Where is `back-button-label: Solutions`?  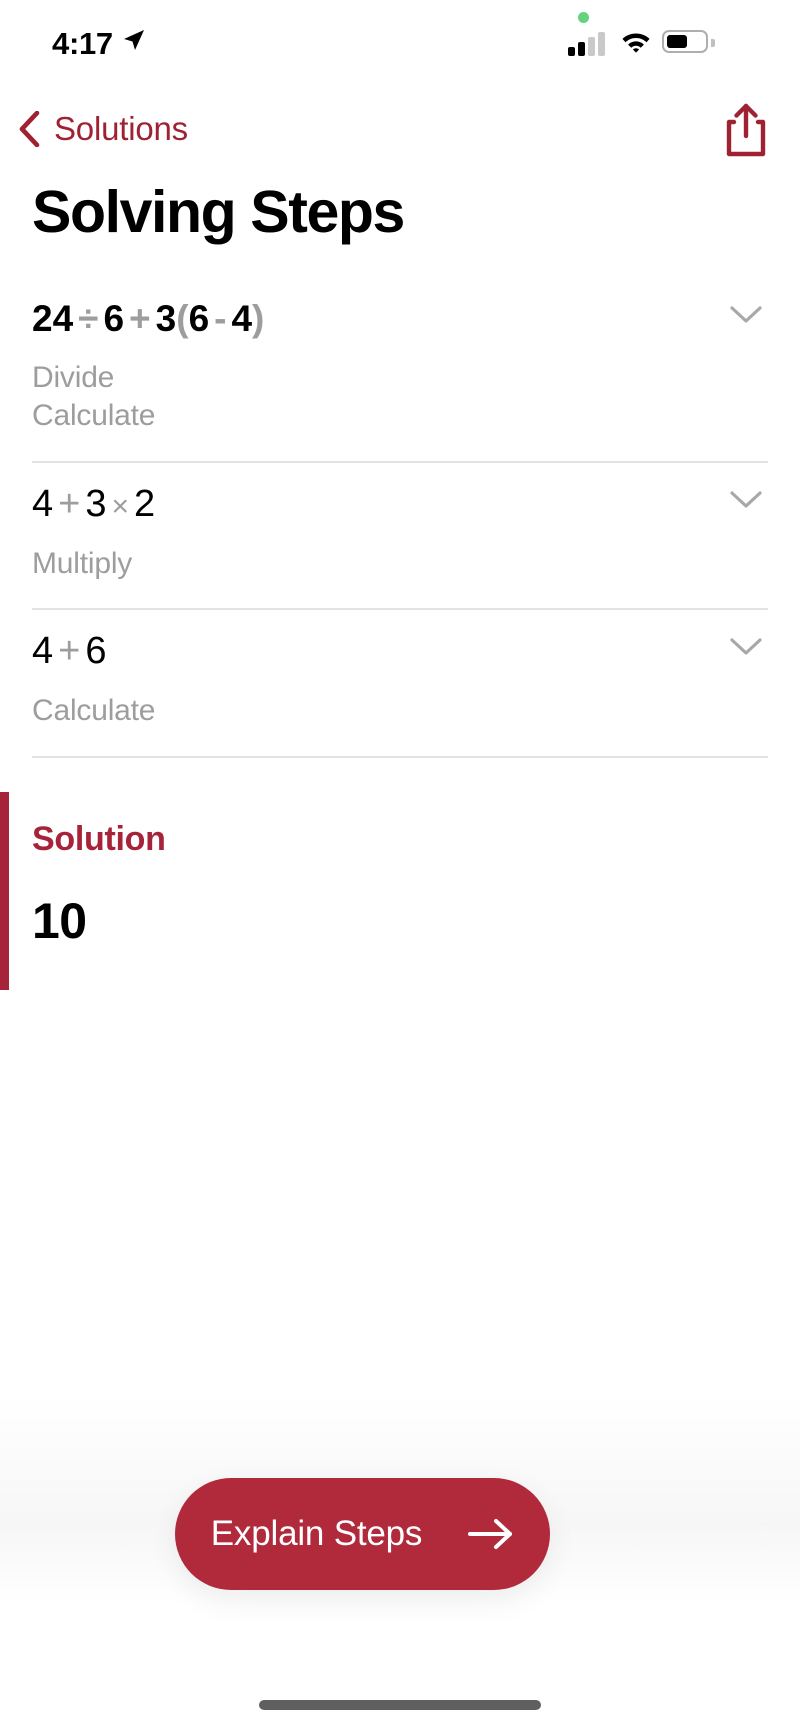 back-button-label: Solutions is located at coordinates (121, 128).